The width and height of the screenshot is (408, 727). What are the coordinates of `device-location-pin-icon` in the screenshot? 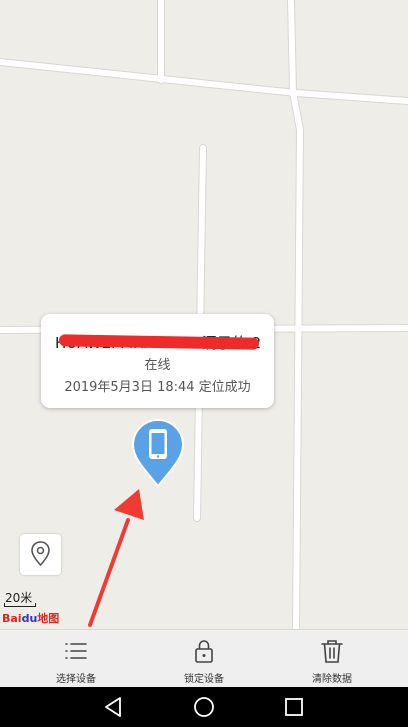 It's located at (158, 453).